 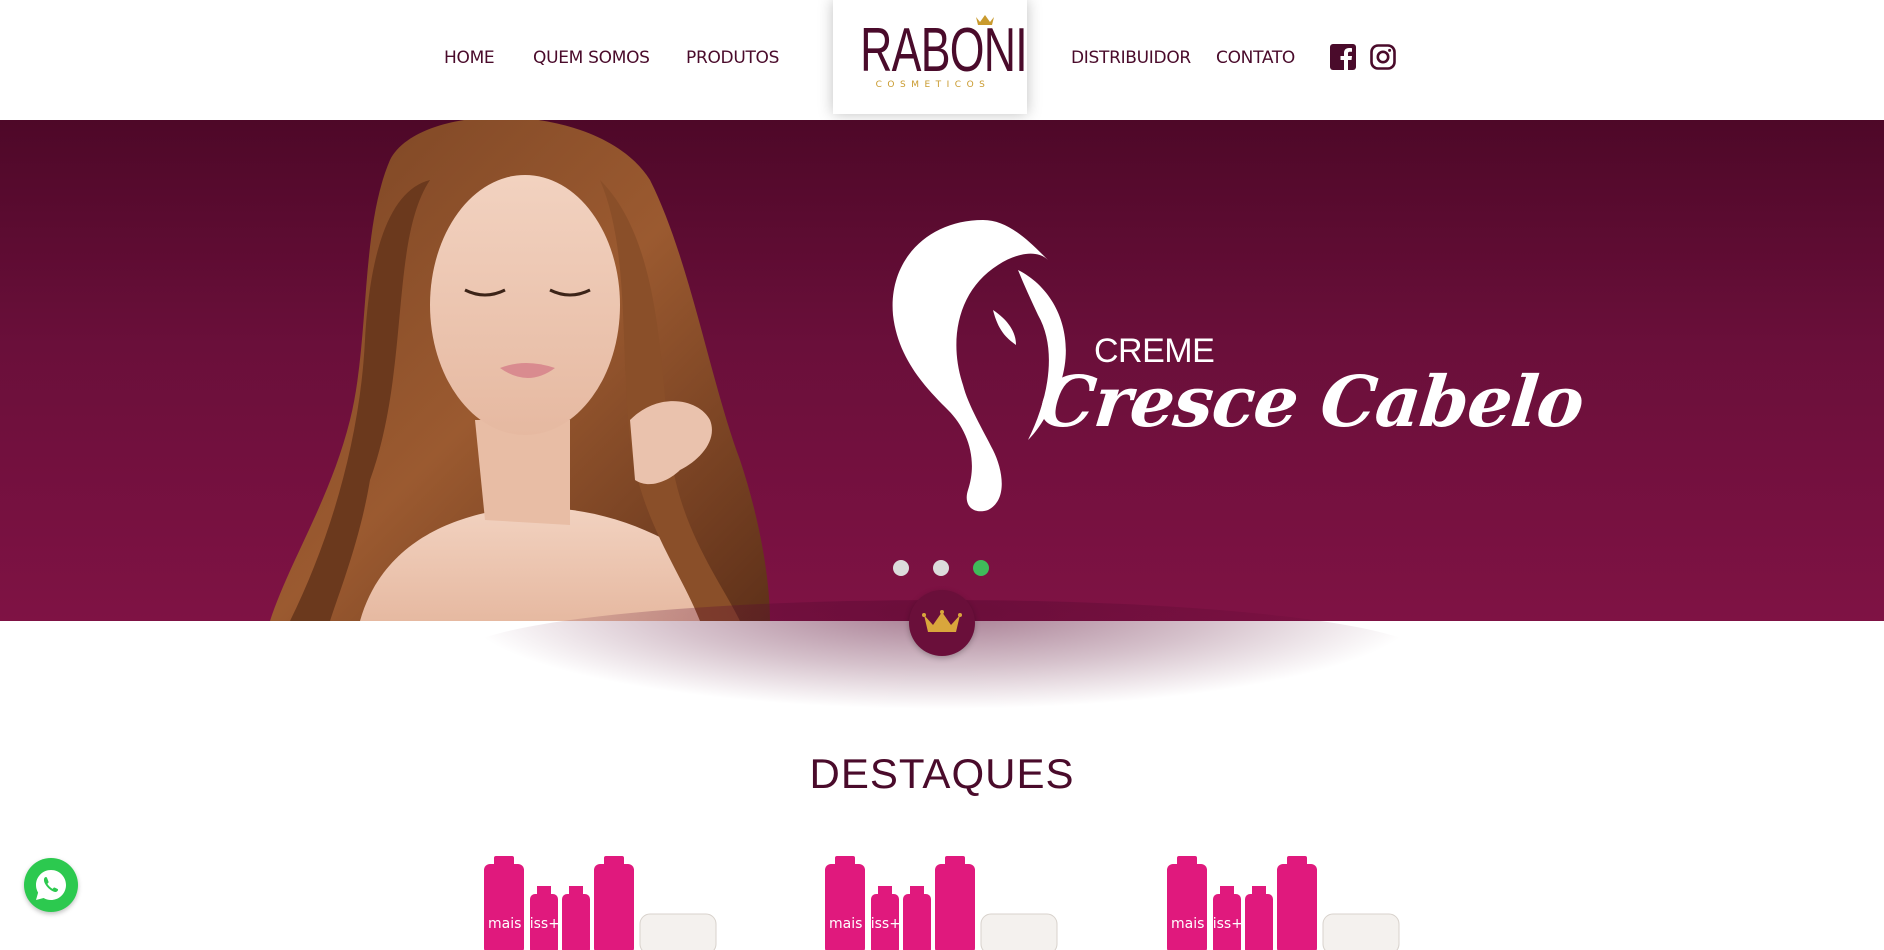 What do you see at coordinates (1255, 58) in the screenshot?
I see `nav-contato: CONTATO` at bounding box center [1255, 58].